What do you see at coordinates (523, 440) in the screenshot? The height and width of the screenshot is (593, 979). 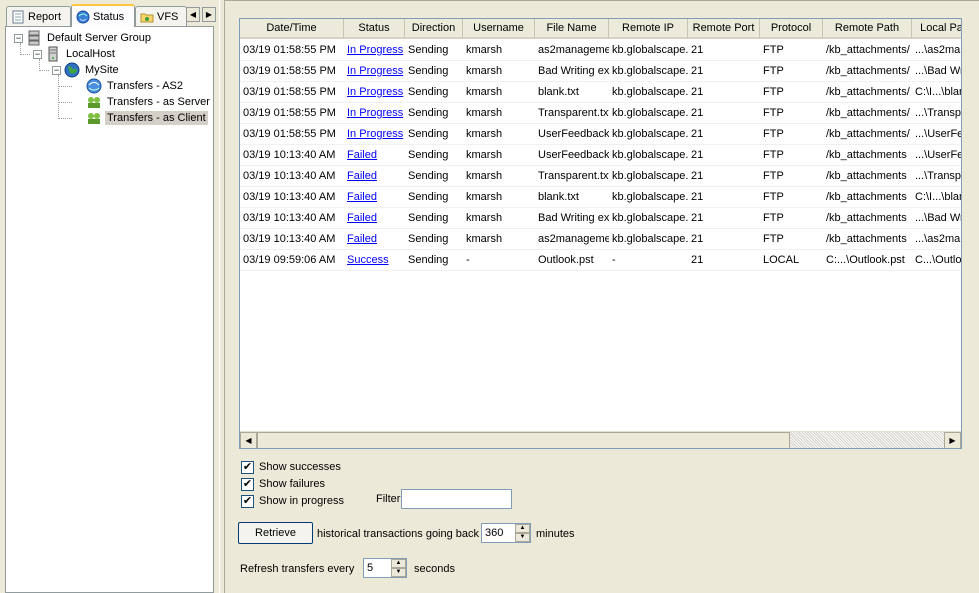 I see `scroll-thumb` at bounding box center [523, 440].